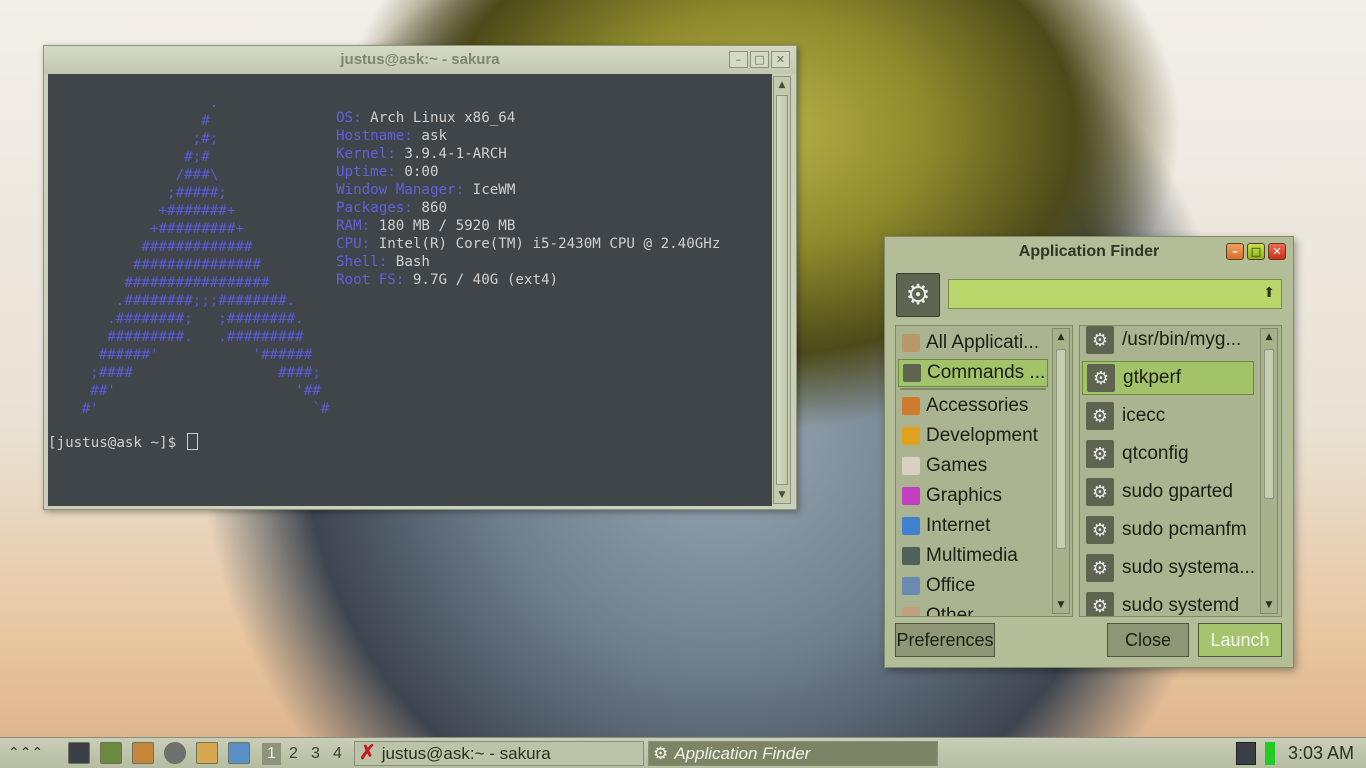 This screenshot has height=768, width=1366. I want to click on info-line: Packages: 860, so click(528, 208).